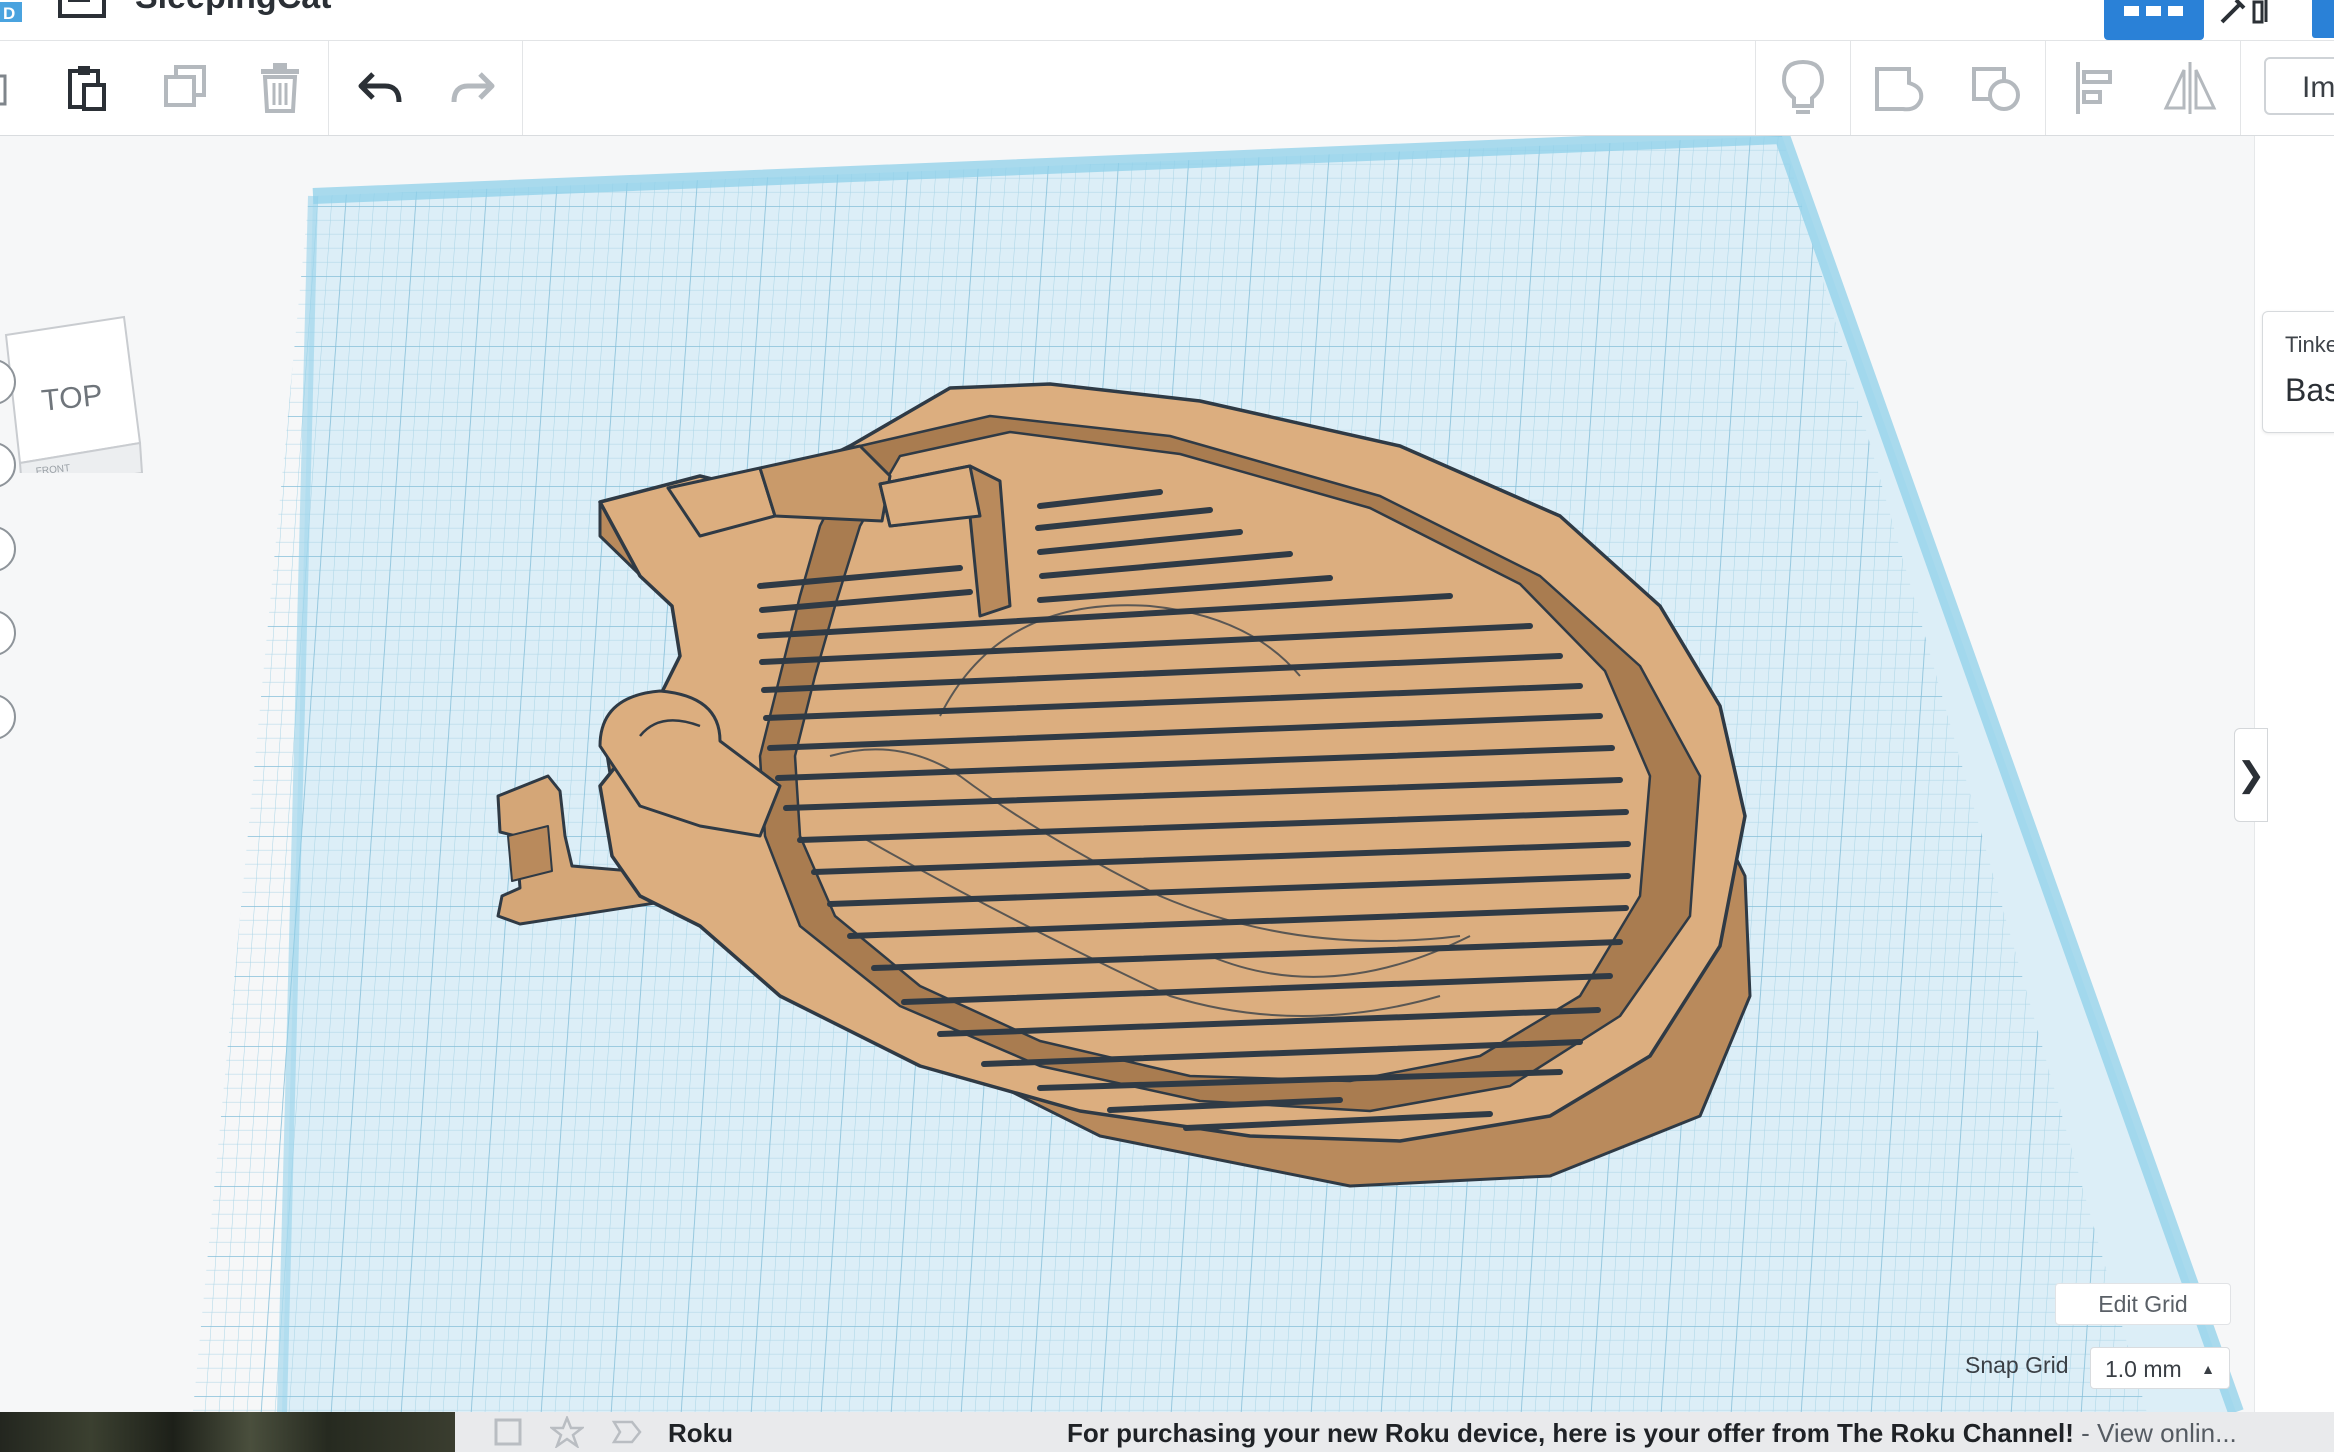 The image size is (2334, 1452). I want to click on view-cube: TOP FRONT, so click(75, 393).